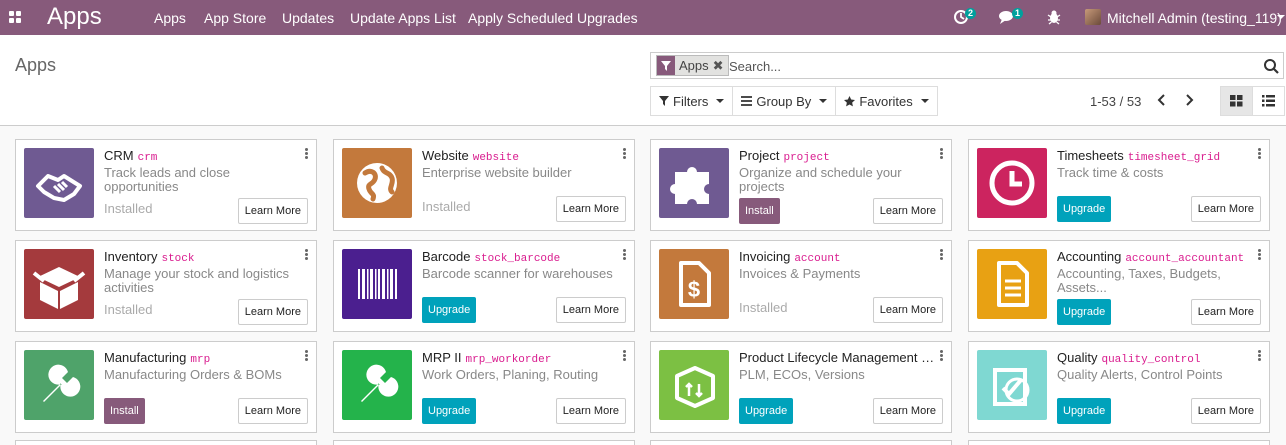 The width and height of the screenshot is (1286, 445). What do you see at coordinates (1115, 101) in the screenshot?
I see `pager-value: 1-53 / 53` at bounding box center [1115, 101].